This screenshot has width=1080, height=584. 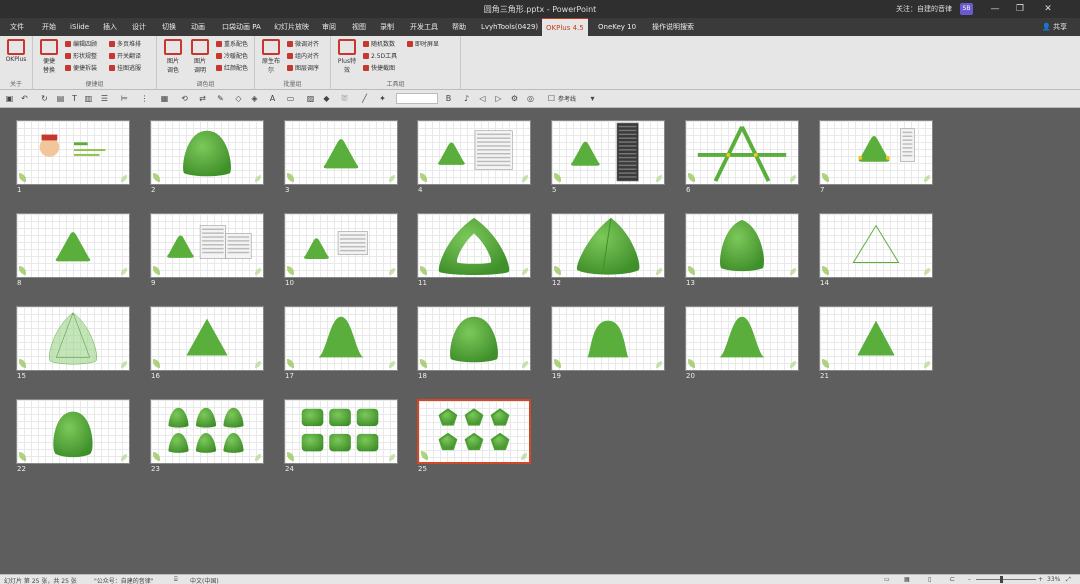 I want to click on ribbon-big-button-3-0: 原生布 尔, so click(x=271, y=56).